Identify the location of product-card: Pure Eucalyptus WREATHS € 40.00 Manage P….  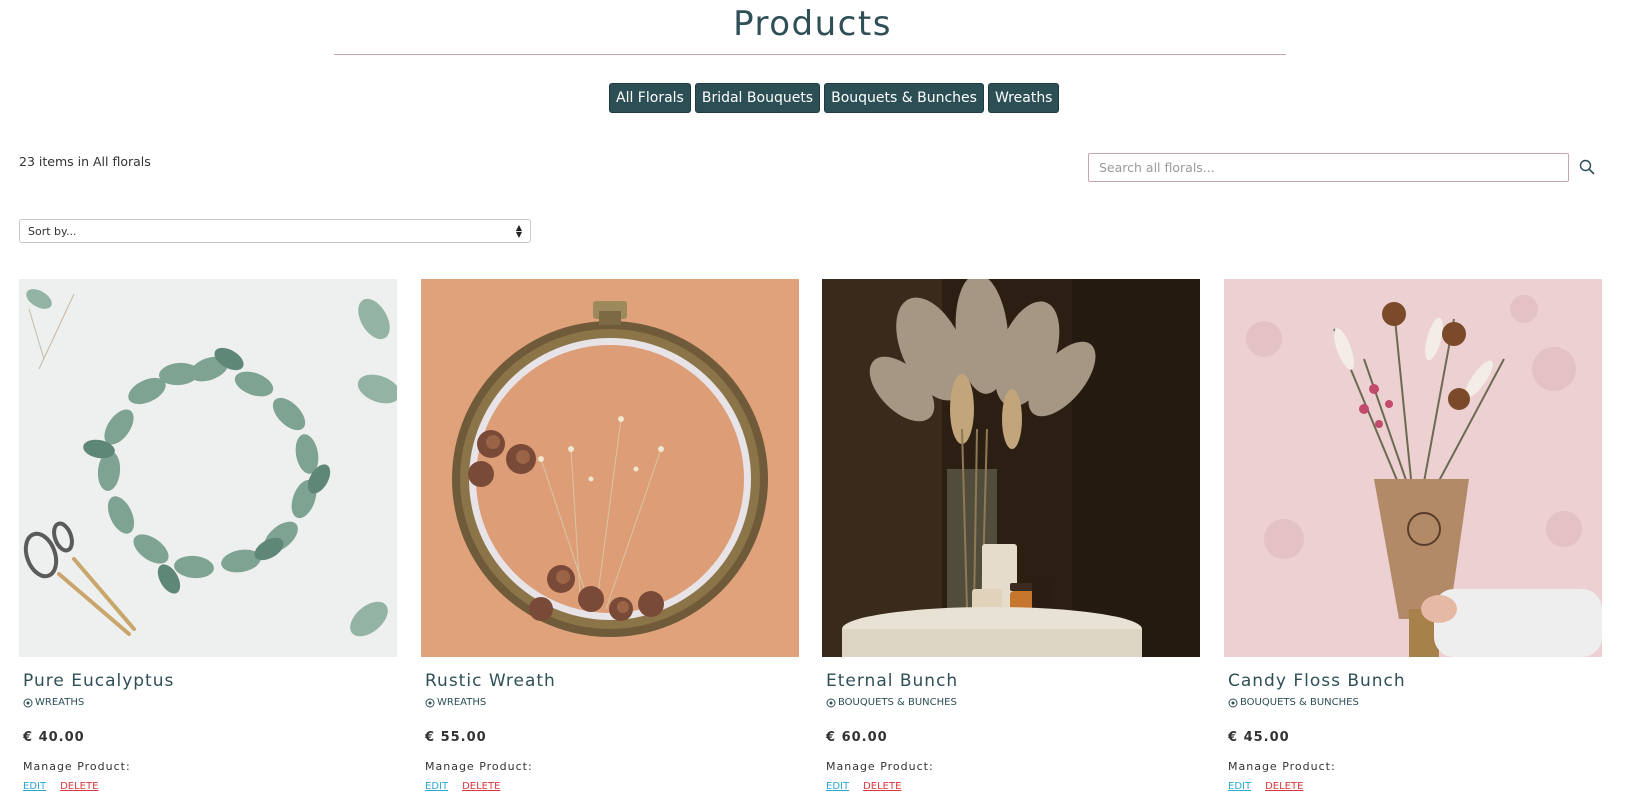
(208, 535).